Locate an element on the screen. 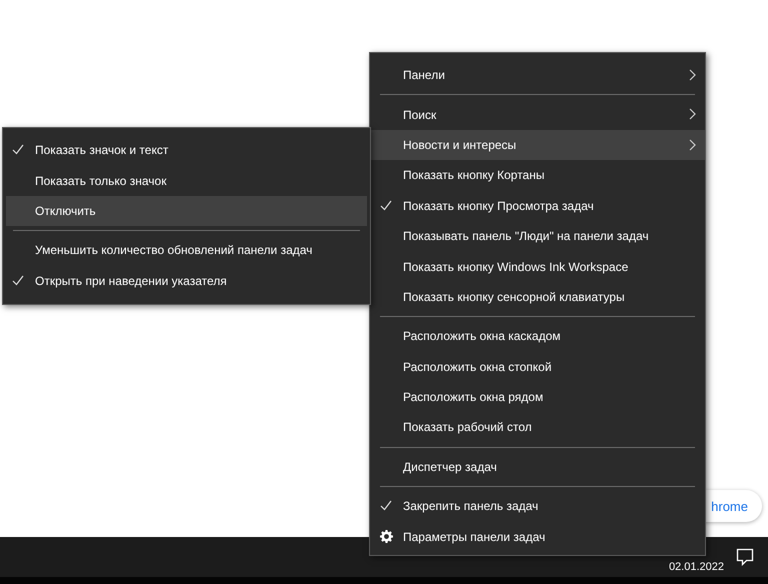 The width and height of the screenshot is (768, 584). menu-item: Показать только значок is located at coordinates (186, 180).